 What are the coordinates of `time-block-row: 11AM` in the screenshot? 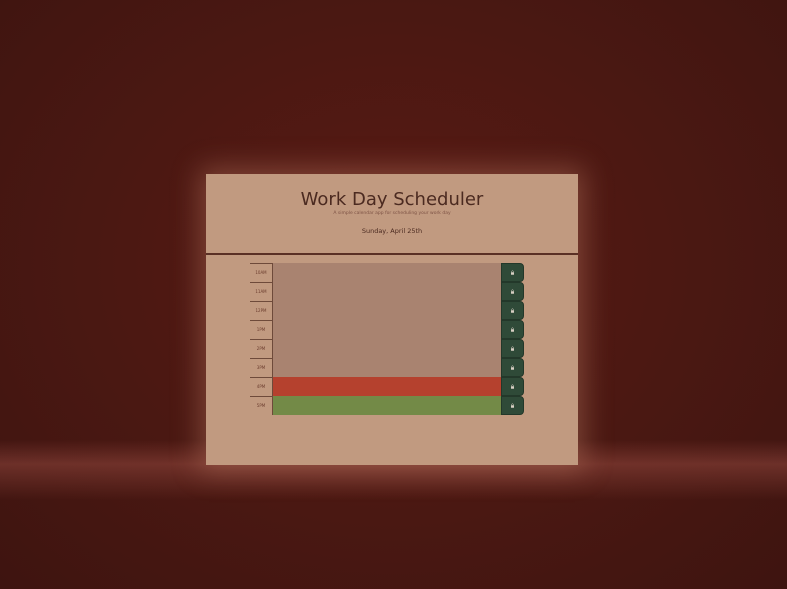 It's located at (387, 291).